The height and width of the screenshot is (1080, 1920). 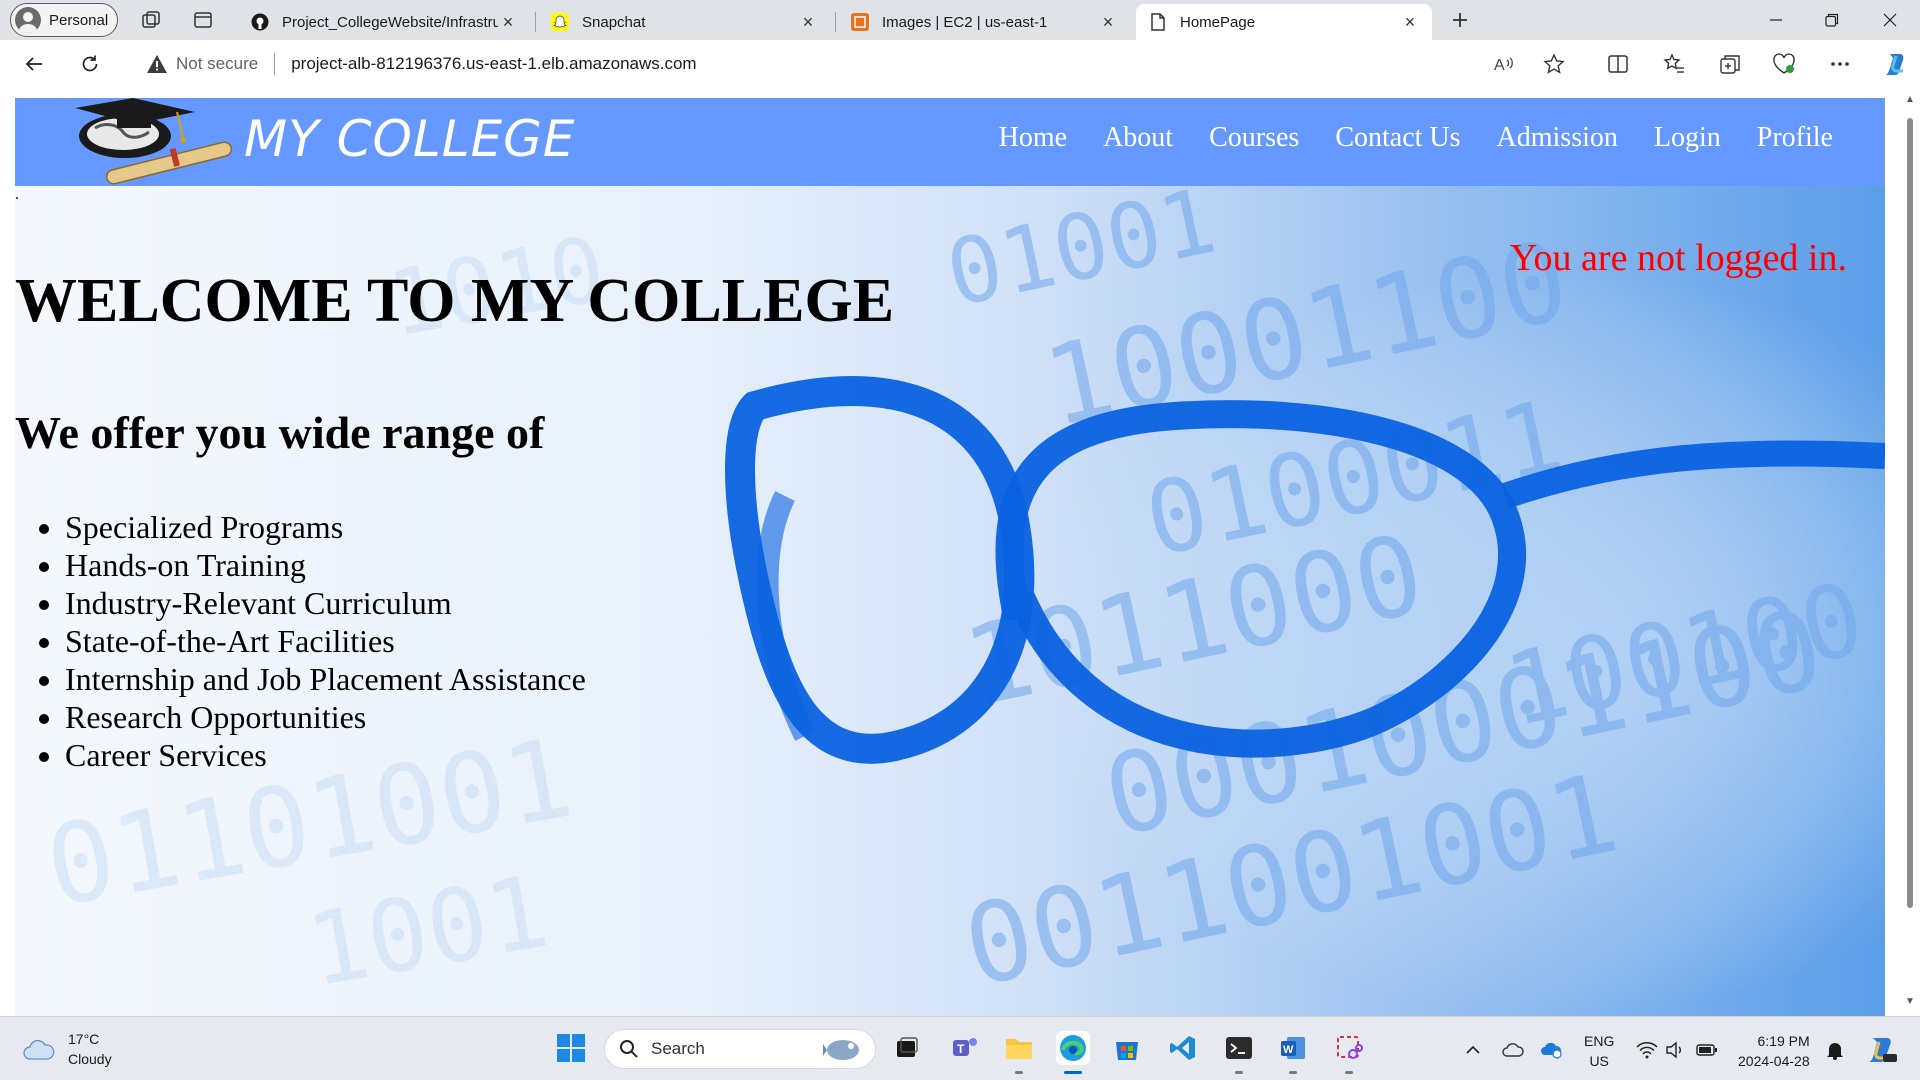 I want to click on svg-text: A, so click(x=1499, y=65).